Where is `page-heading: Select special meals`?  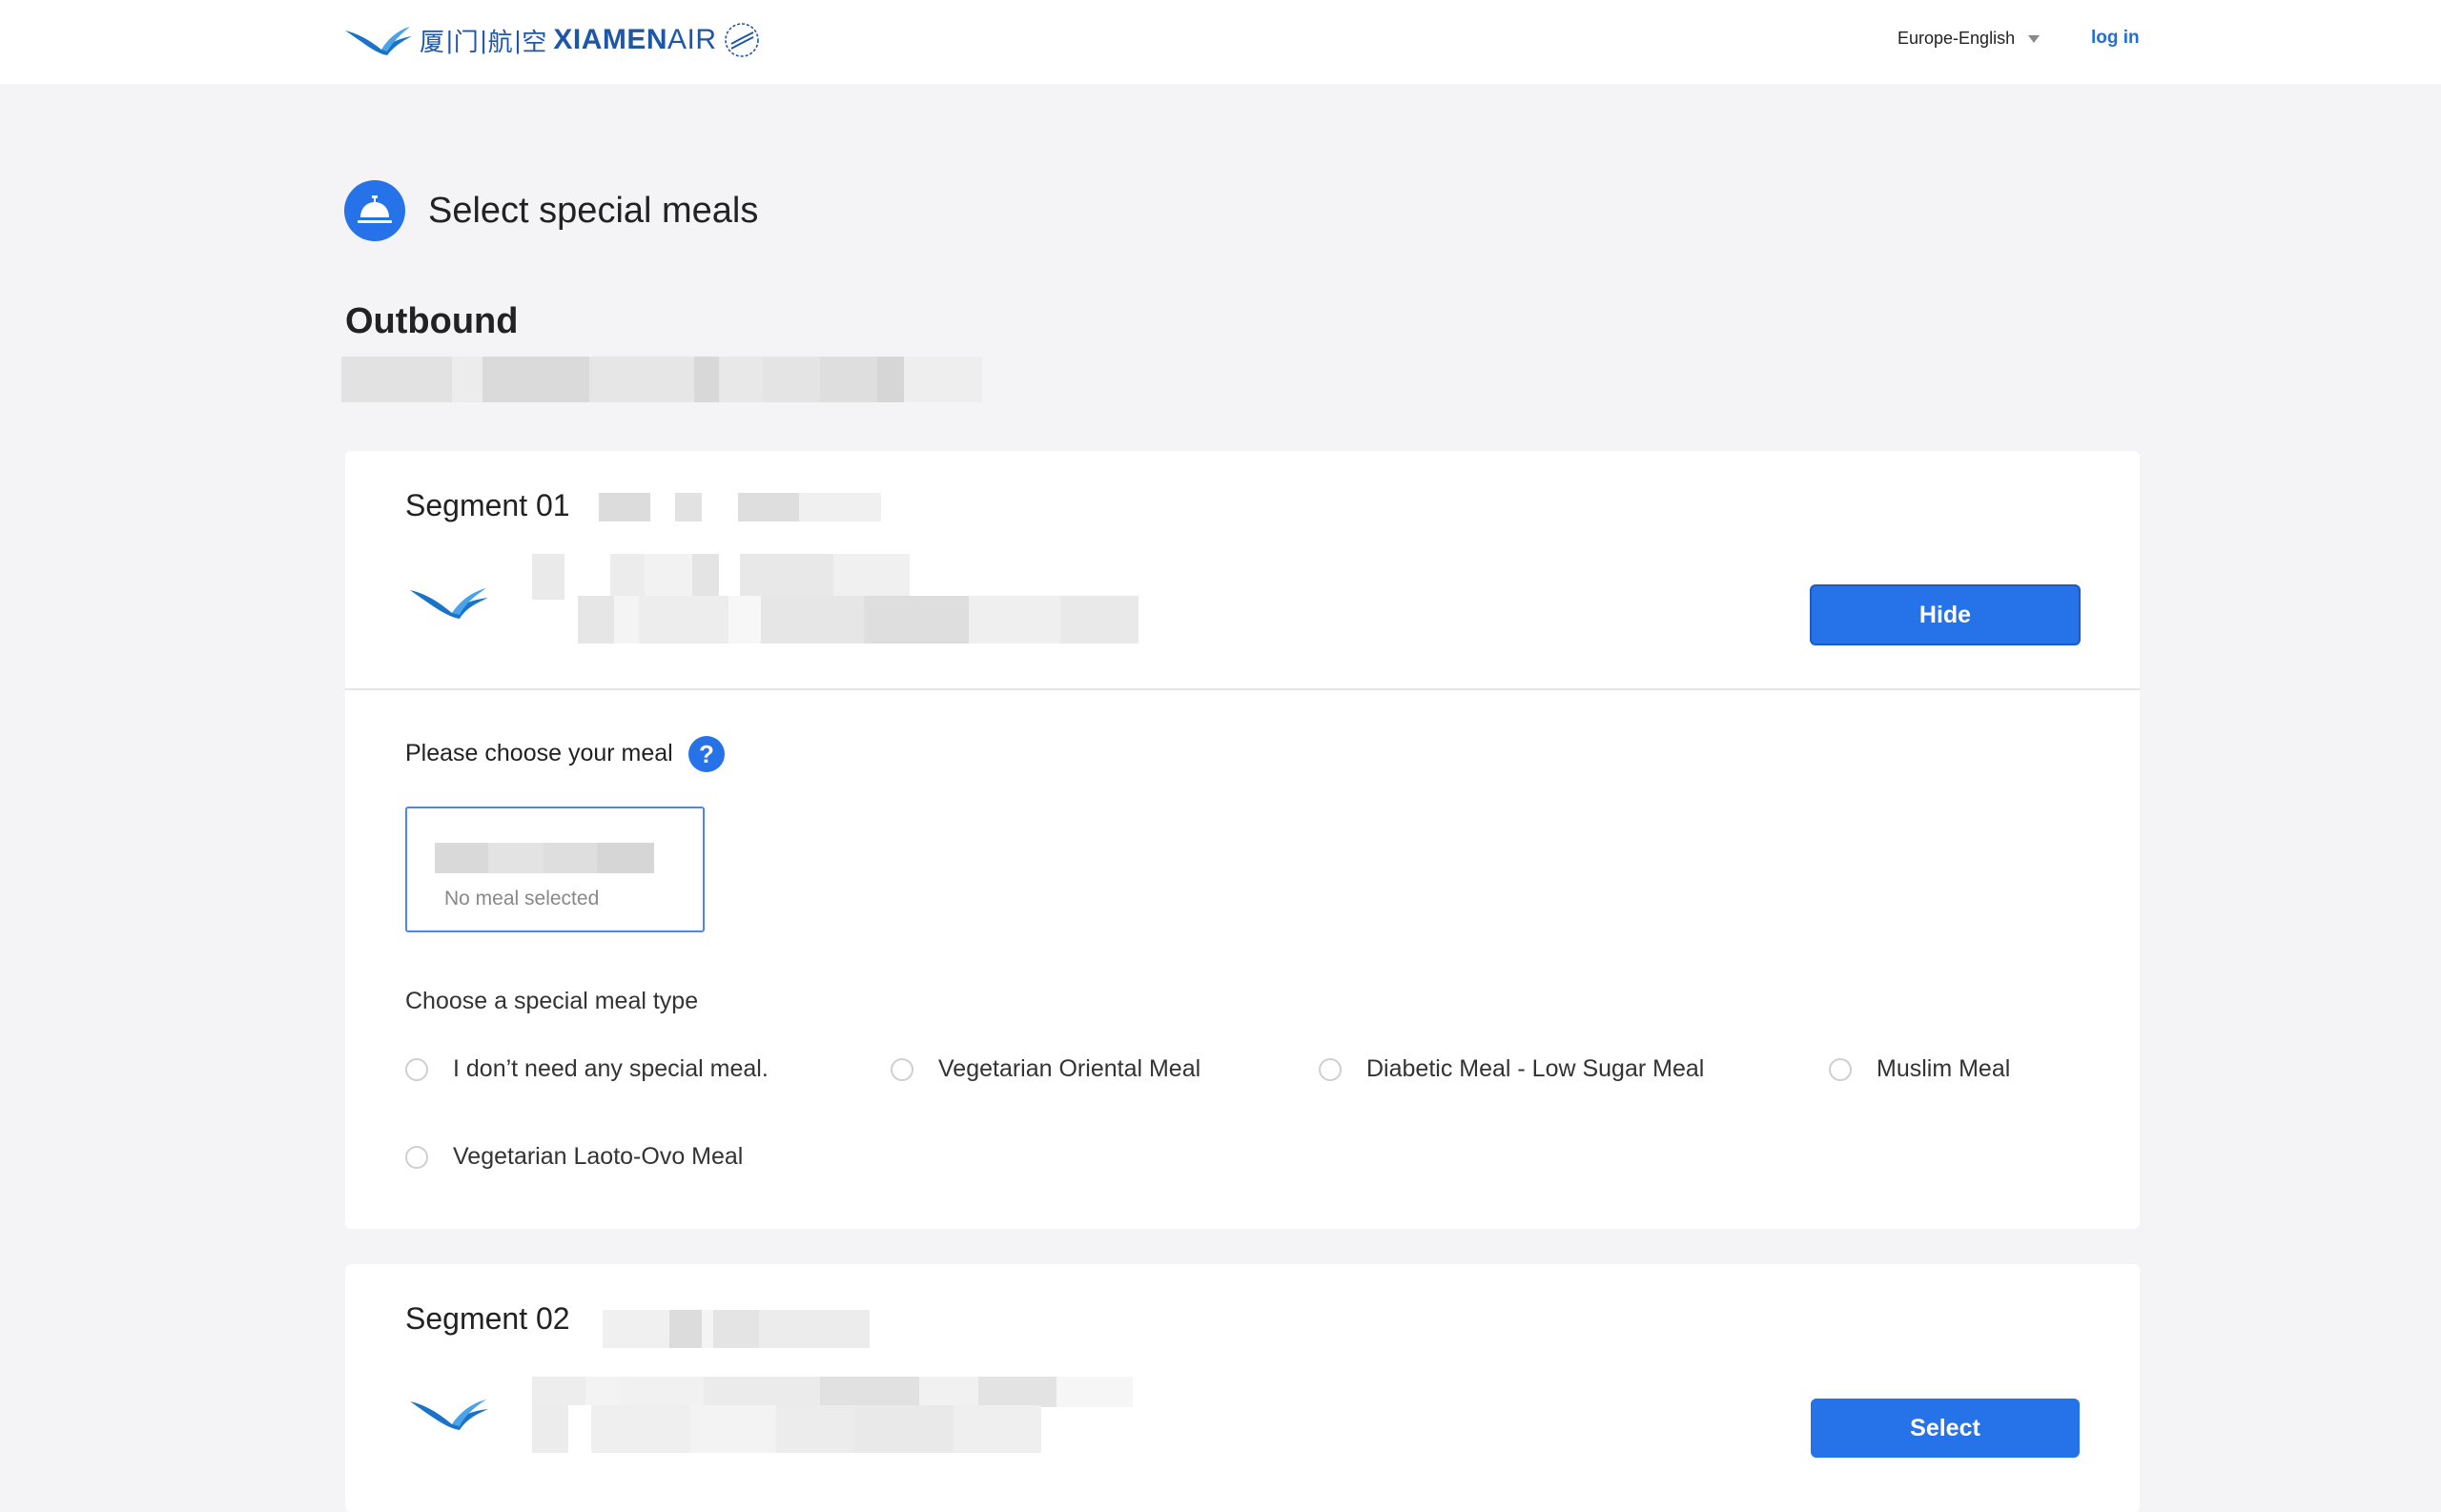 page-heading: Select special meals is located at coordinates (551, 210).